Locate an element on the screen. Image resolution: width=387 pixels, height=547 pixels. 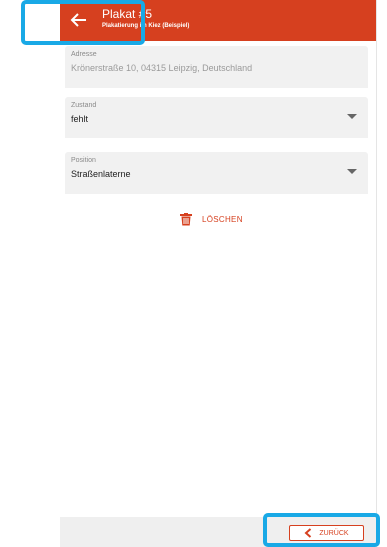
delete-button: LÖSCHEN is located at coordinates (211, 219).